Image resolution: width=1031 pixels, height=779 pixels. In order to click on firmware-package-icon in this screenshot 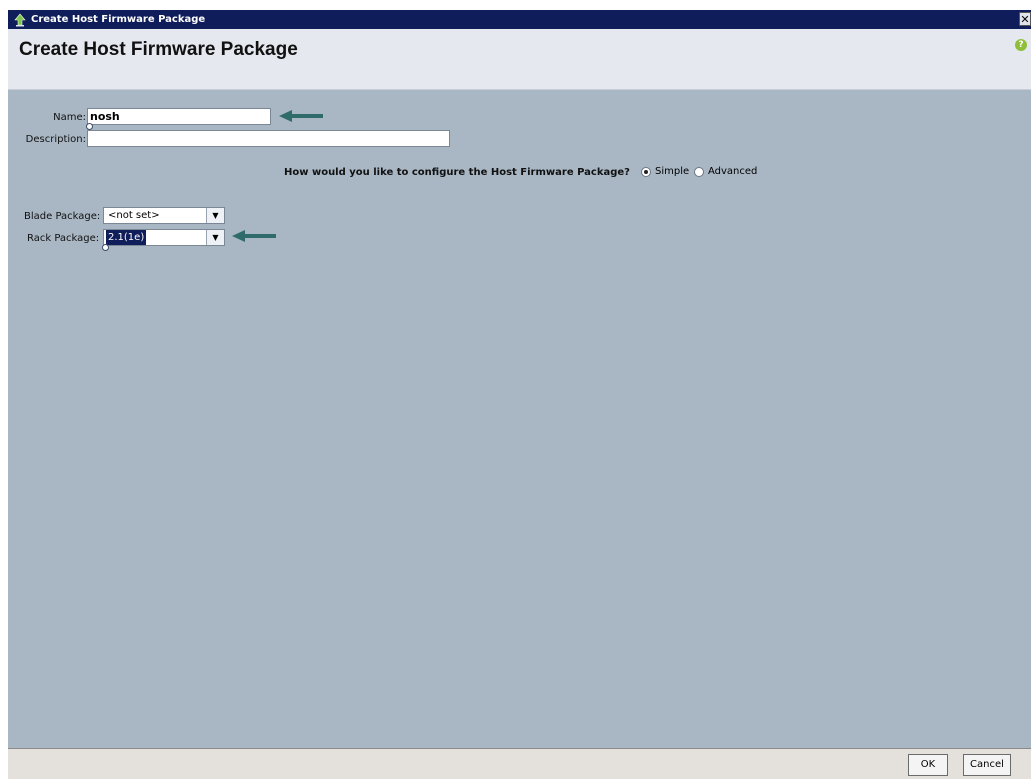, I will do `click(20, 20)`.